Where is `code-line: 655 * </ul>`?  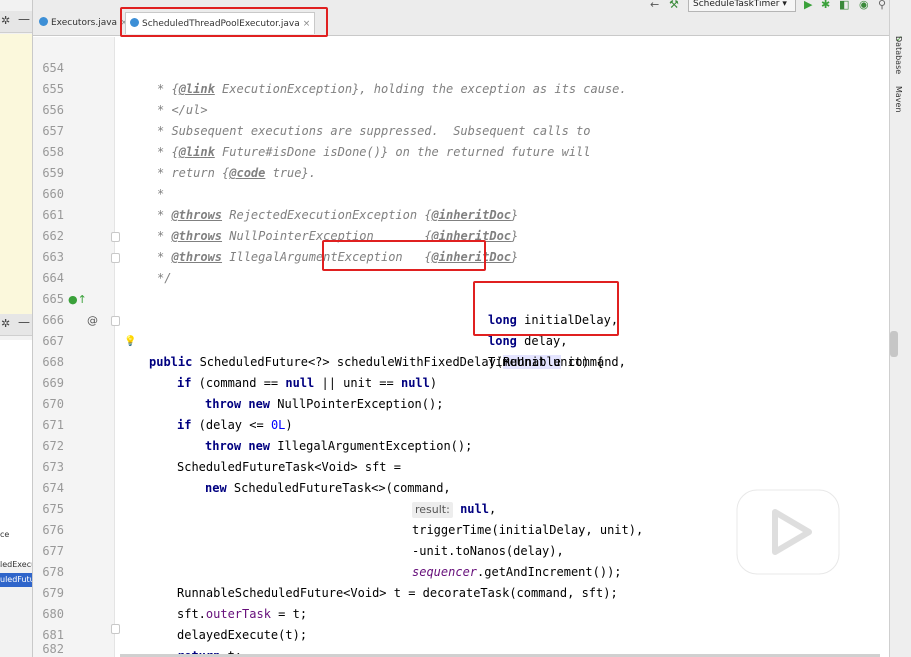
code-line: 655 * </ul> is located at coordinates (428, 87).